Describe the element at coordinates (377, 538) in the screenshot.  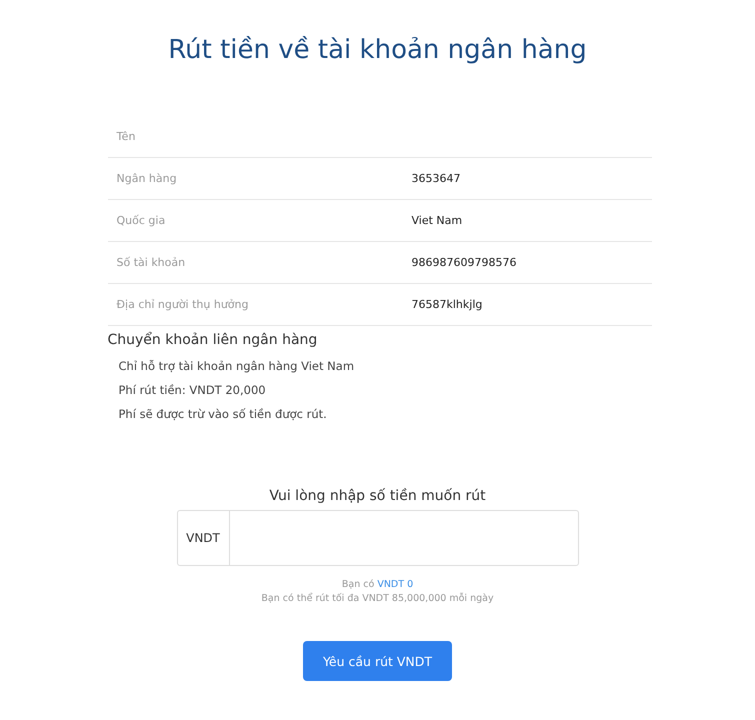
I see `amount-field: VNDT` at that location.